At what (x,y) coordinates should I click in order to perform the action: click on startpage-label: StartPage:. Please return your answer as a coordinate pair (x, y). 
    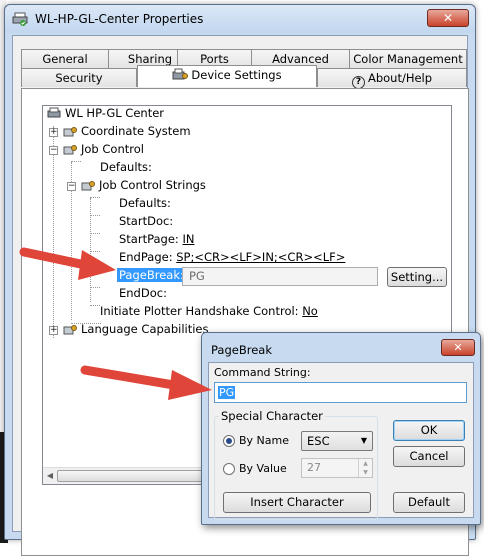
    Looking at the image, I should click on (149, 239).